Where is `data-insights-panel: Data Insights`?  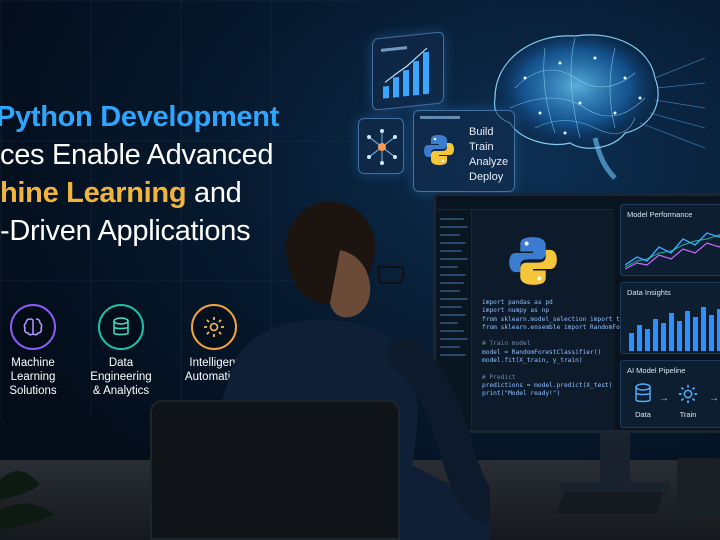 data-insights-panel: Data Insights is located at coordinates (670, 318).